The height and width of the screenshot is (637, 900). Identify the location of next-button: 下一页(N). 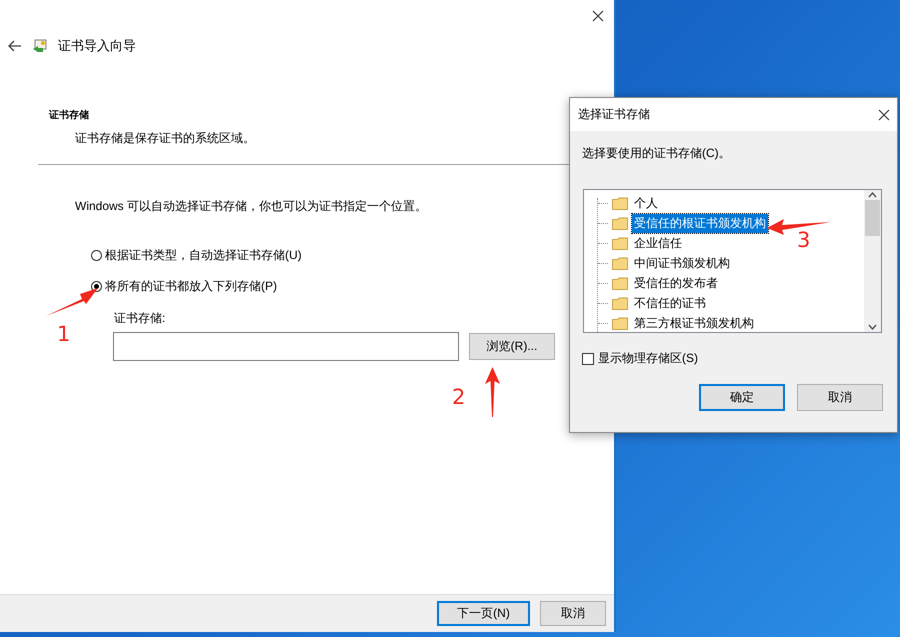
(483, 613).